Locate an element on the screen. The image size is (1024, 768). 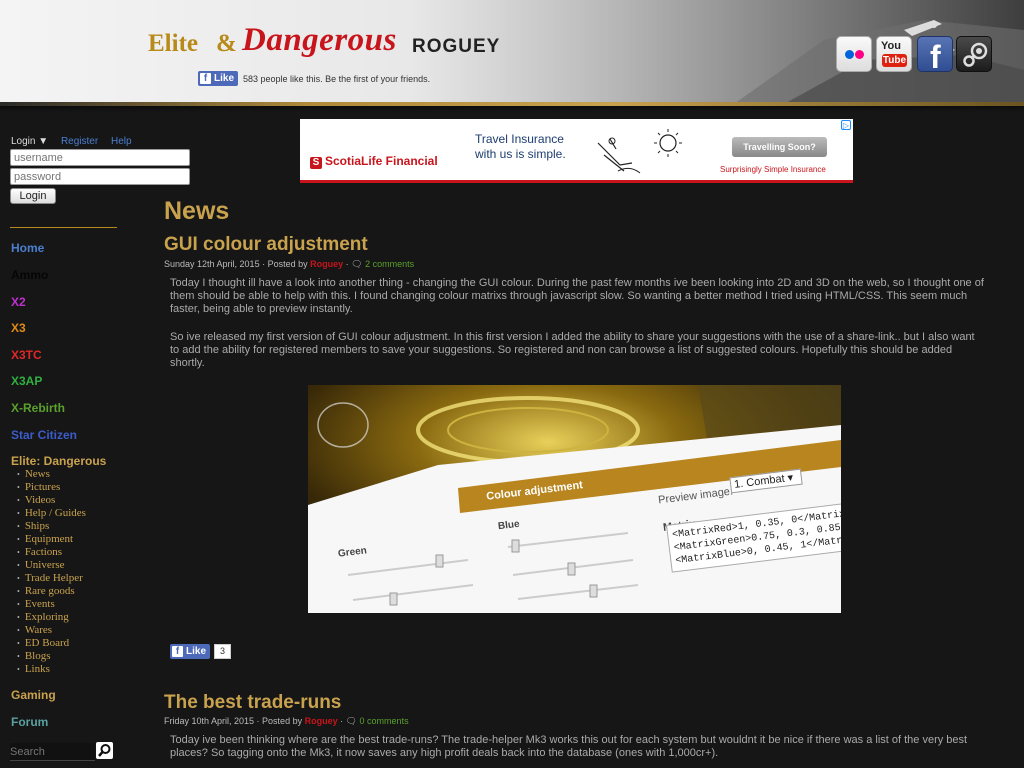
subnav-item-trade-helper: Trade Helper is located at coordinates (51, 578).